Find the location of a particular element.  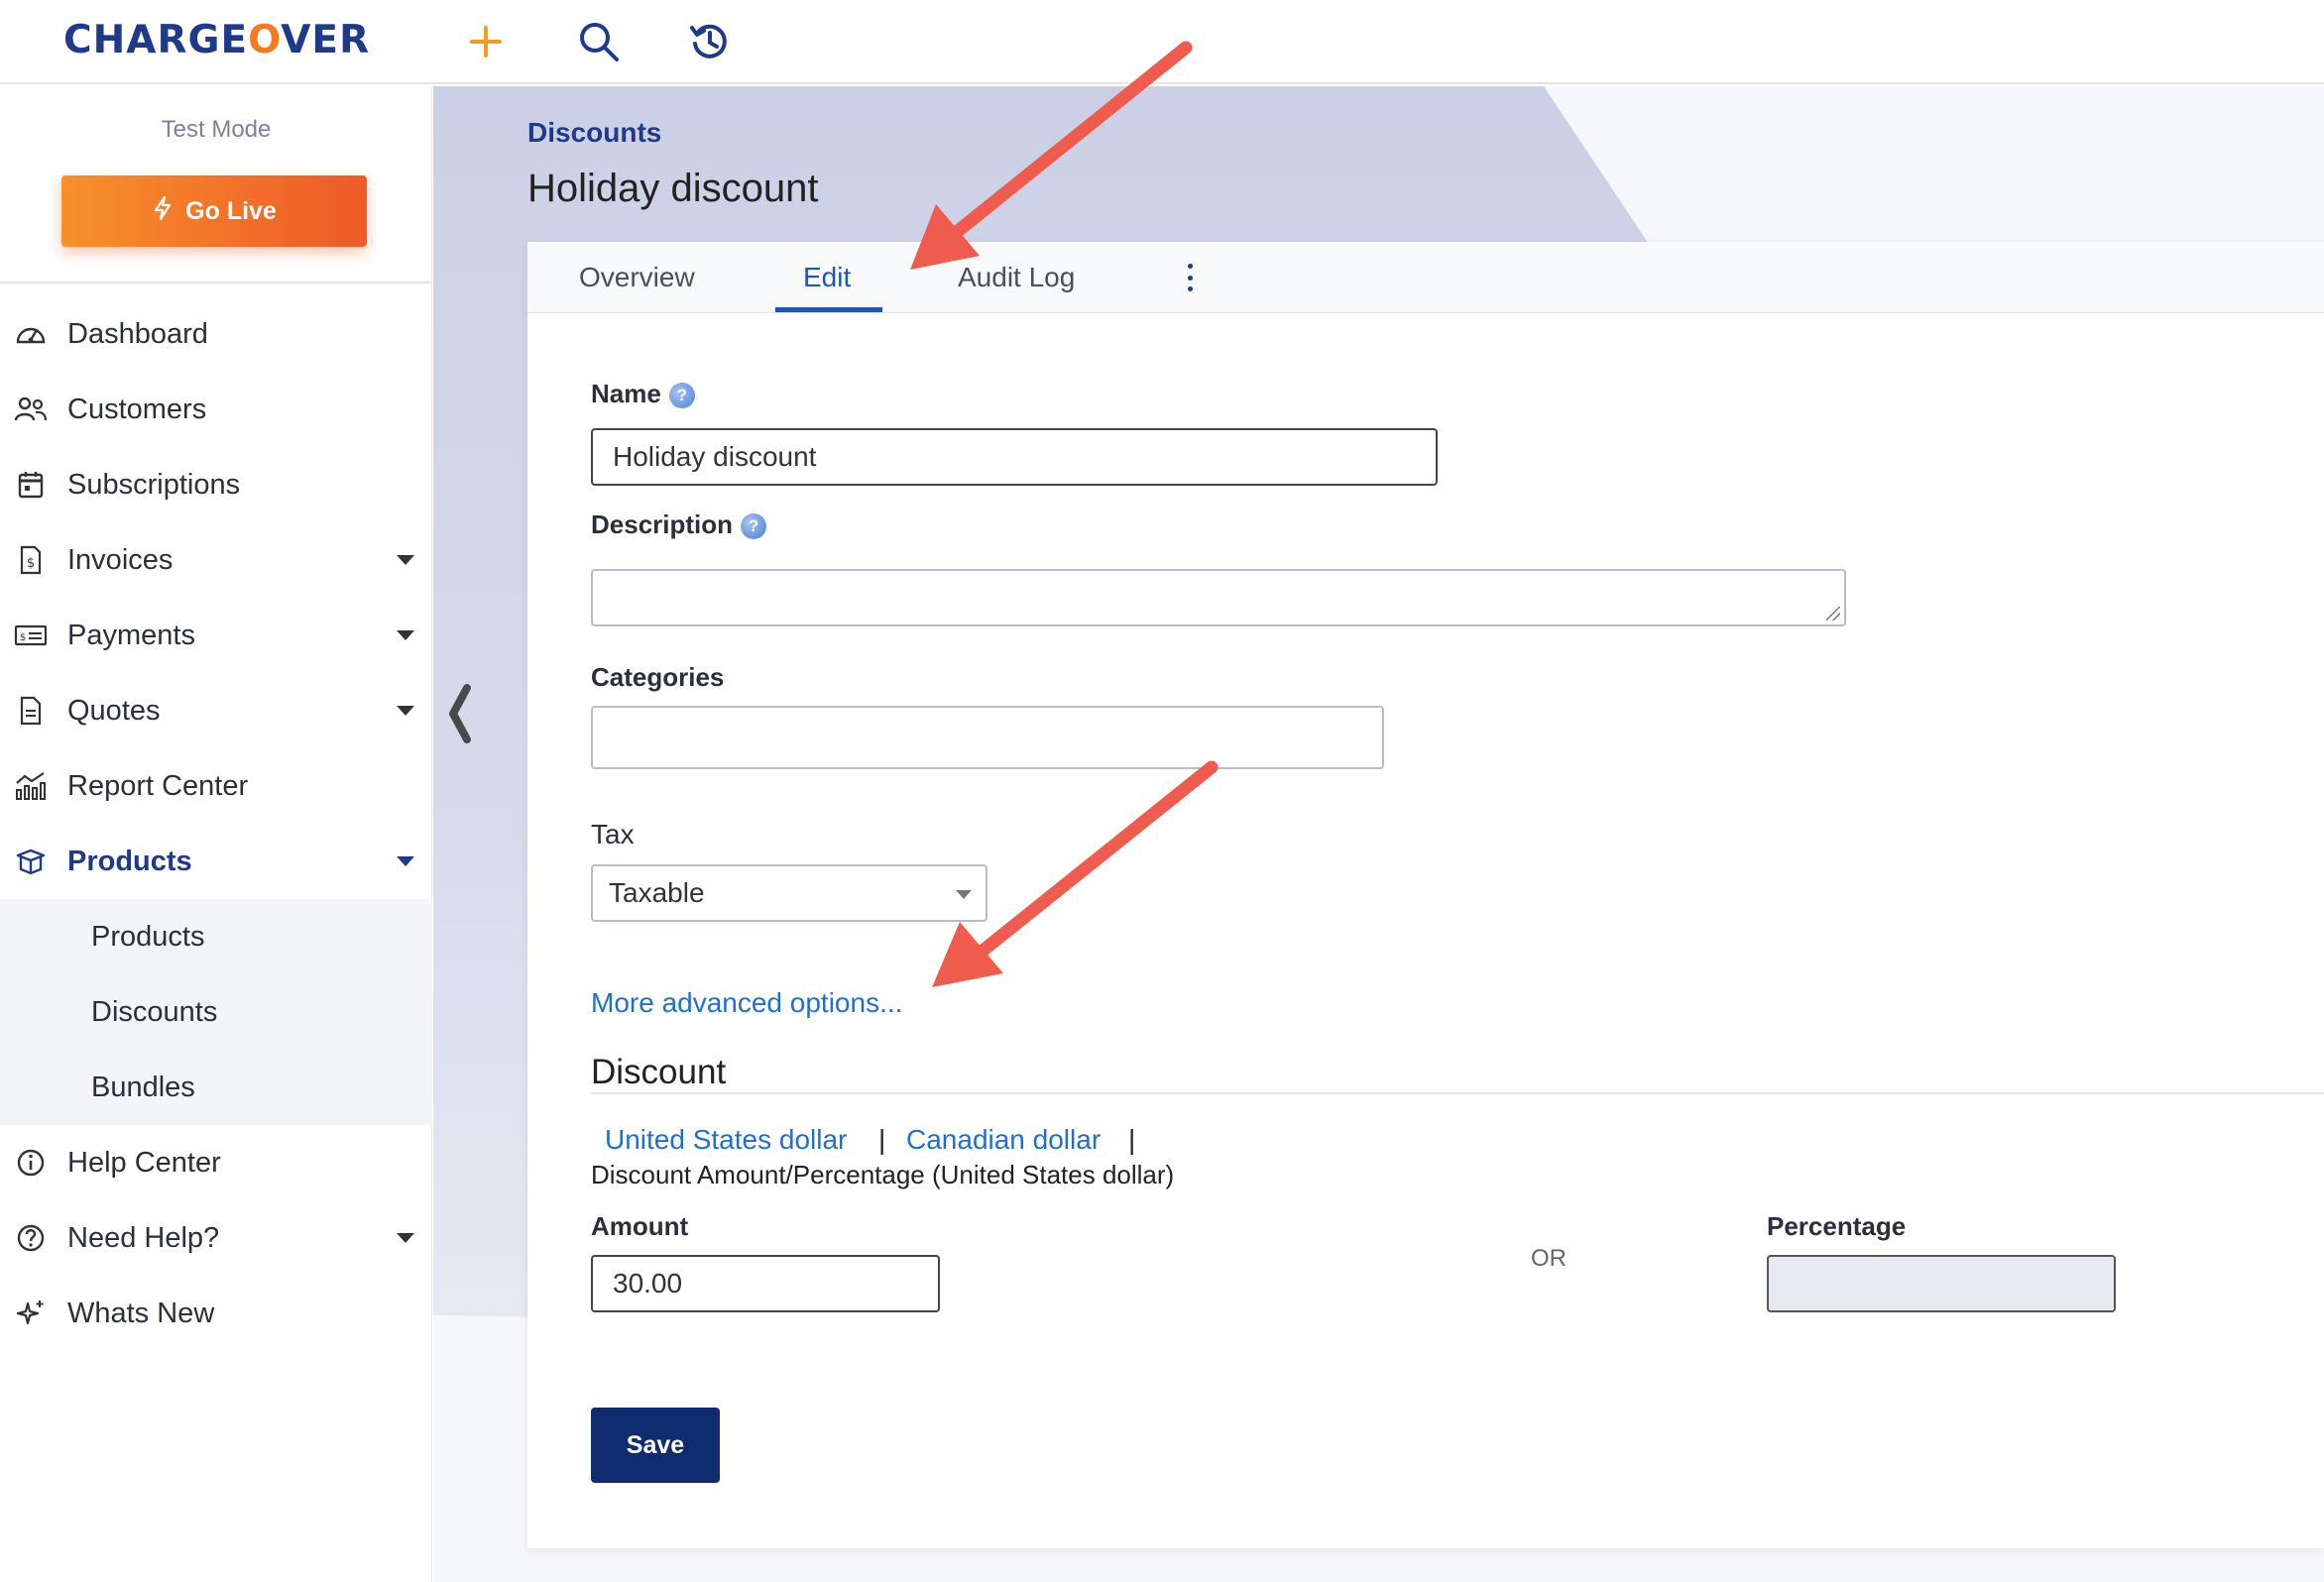

page-title: Holiday discount is located at coordinates (673, 188).